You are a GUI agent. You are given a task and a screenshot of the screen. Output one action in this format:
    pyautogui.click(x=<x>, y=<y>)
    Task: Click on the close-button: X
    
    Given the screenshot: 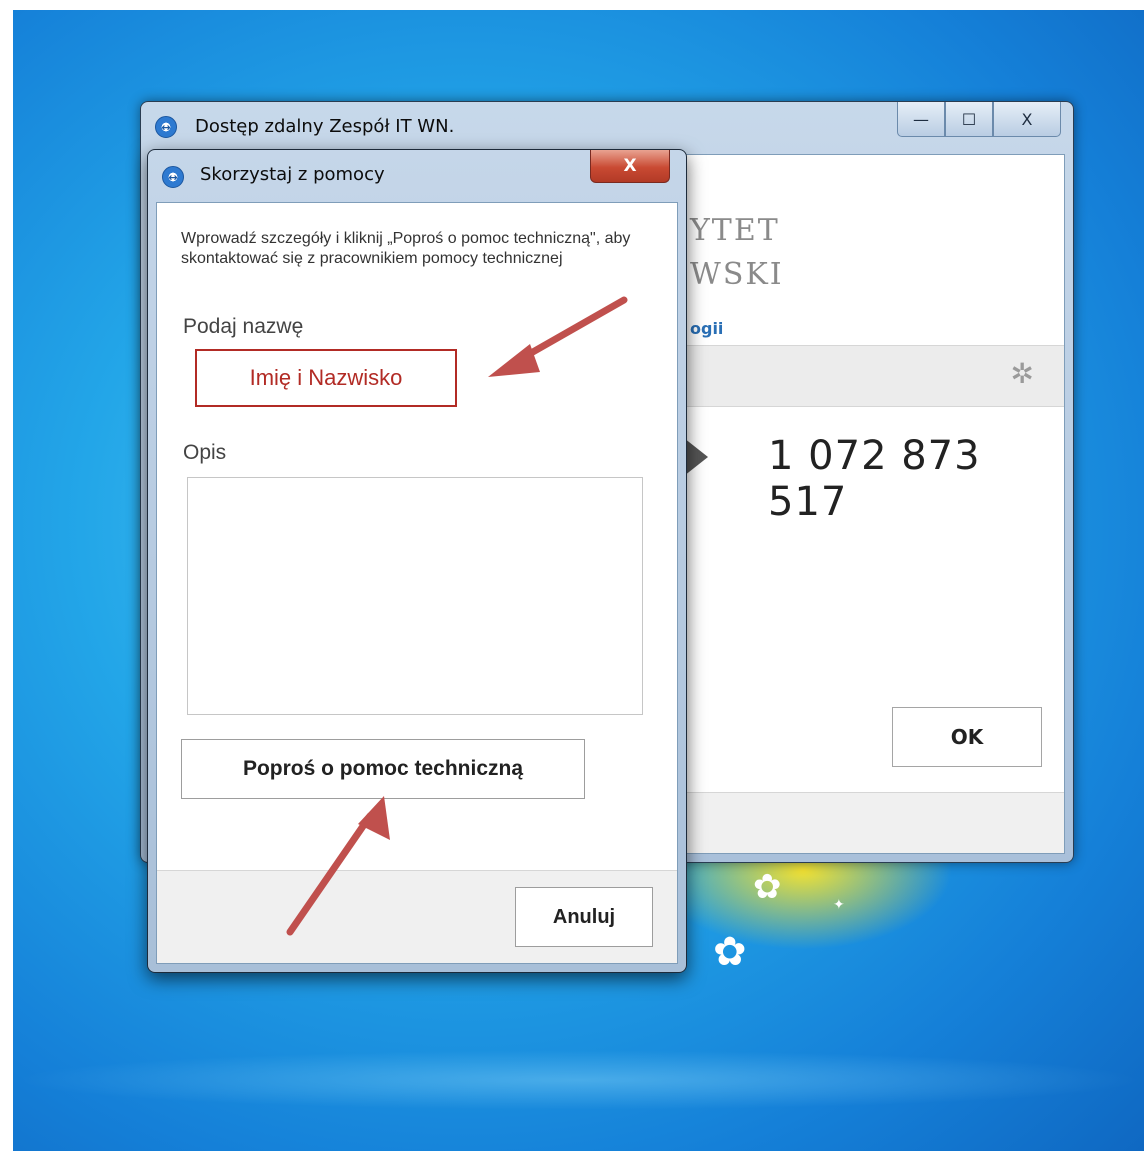 What is the action you would take?
    pyautogui.click(x=1027, y=119)
    